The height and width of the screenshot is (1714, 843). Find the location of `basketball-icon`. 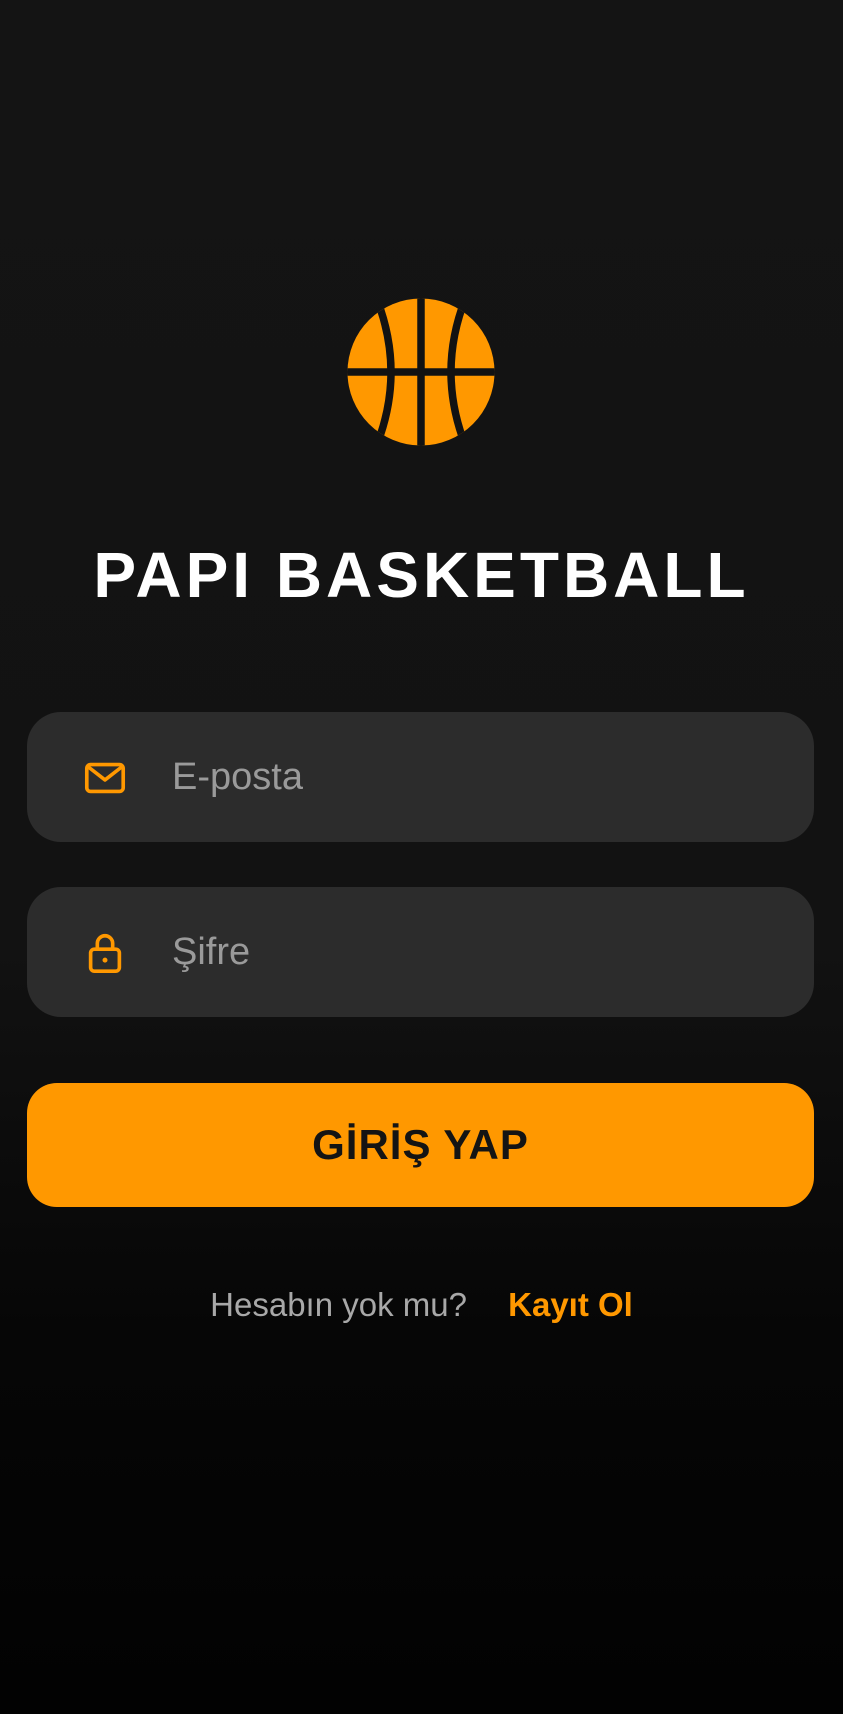

basketball-icon is located at coordinates (421, 372).